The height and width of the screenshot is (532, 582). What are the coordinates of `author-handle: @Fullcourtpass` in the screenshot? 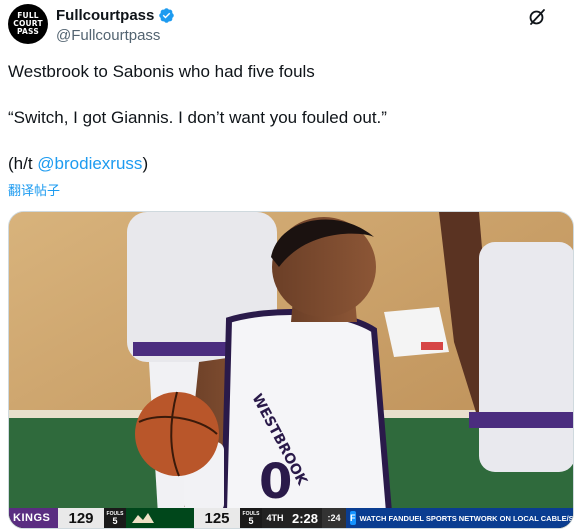 It's located at (115, 35).